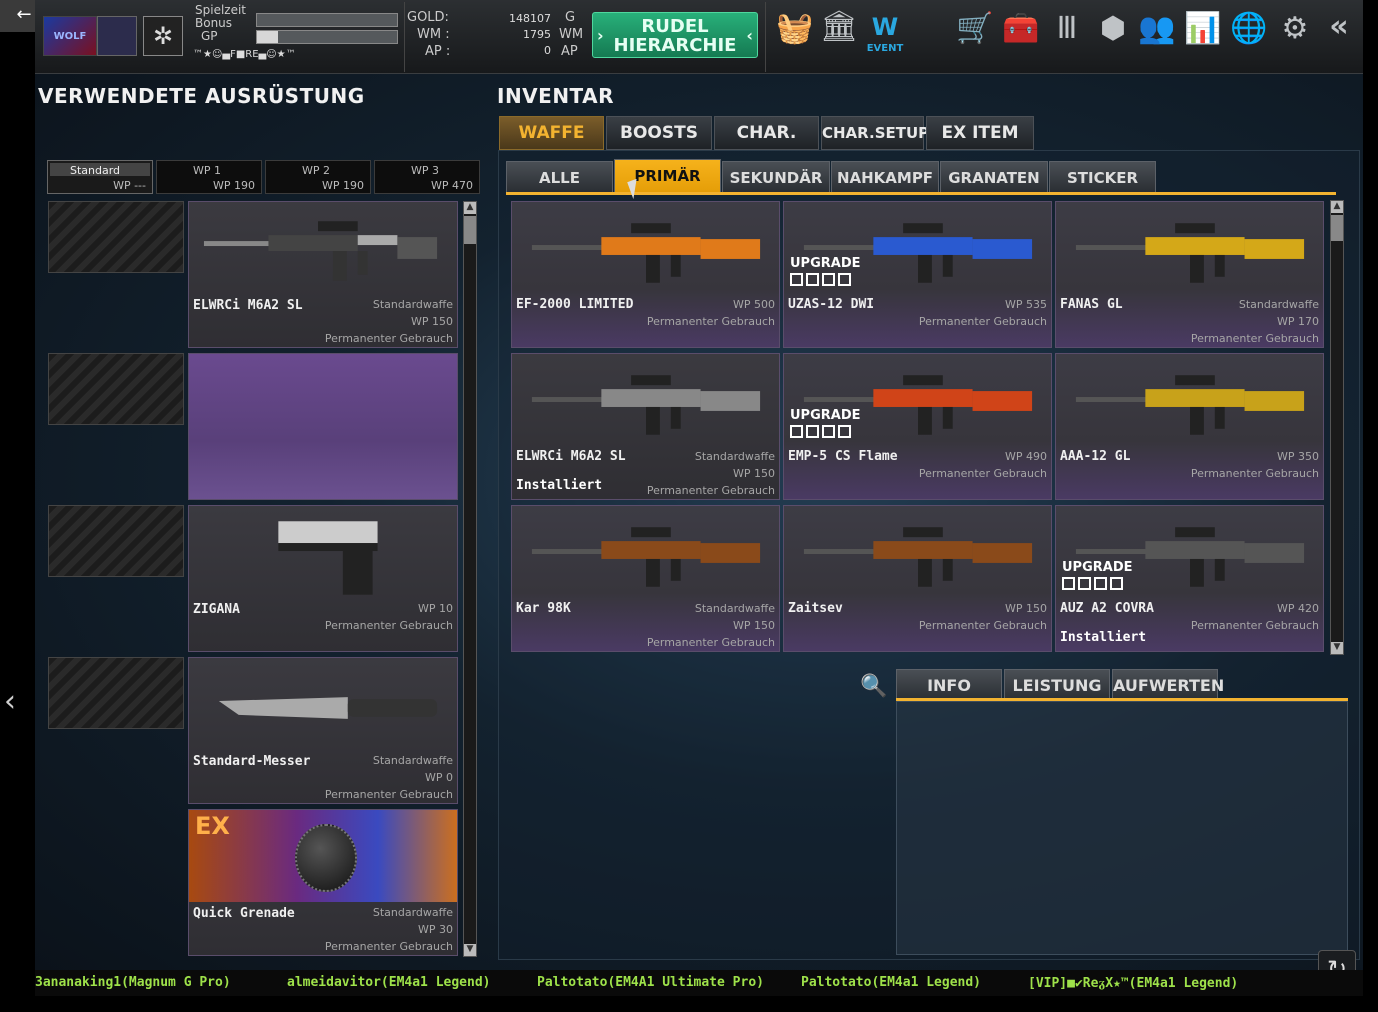  I want to click on box-icon: ⬢, so click(1113, 29).